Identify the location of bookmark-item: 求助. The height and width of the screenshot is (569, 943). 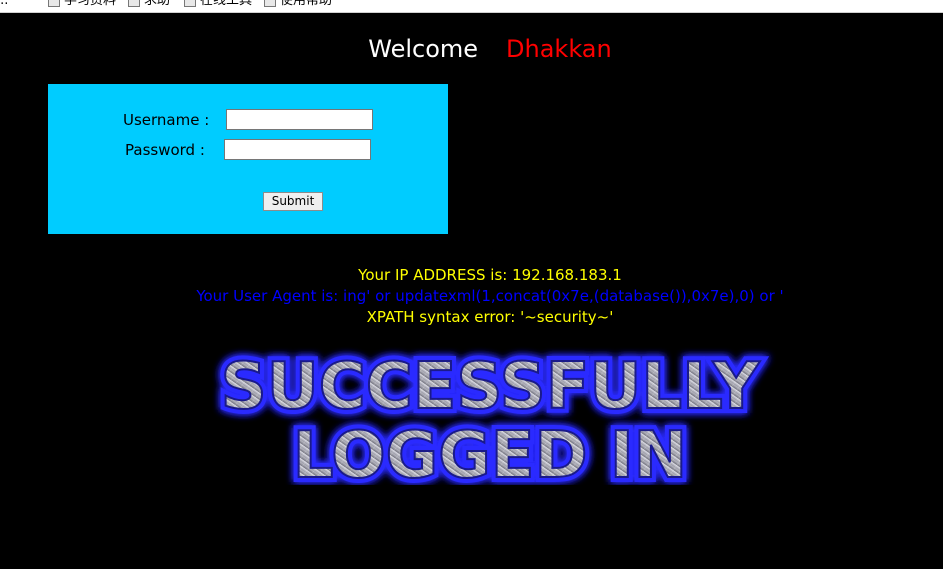
(149, 4).